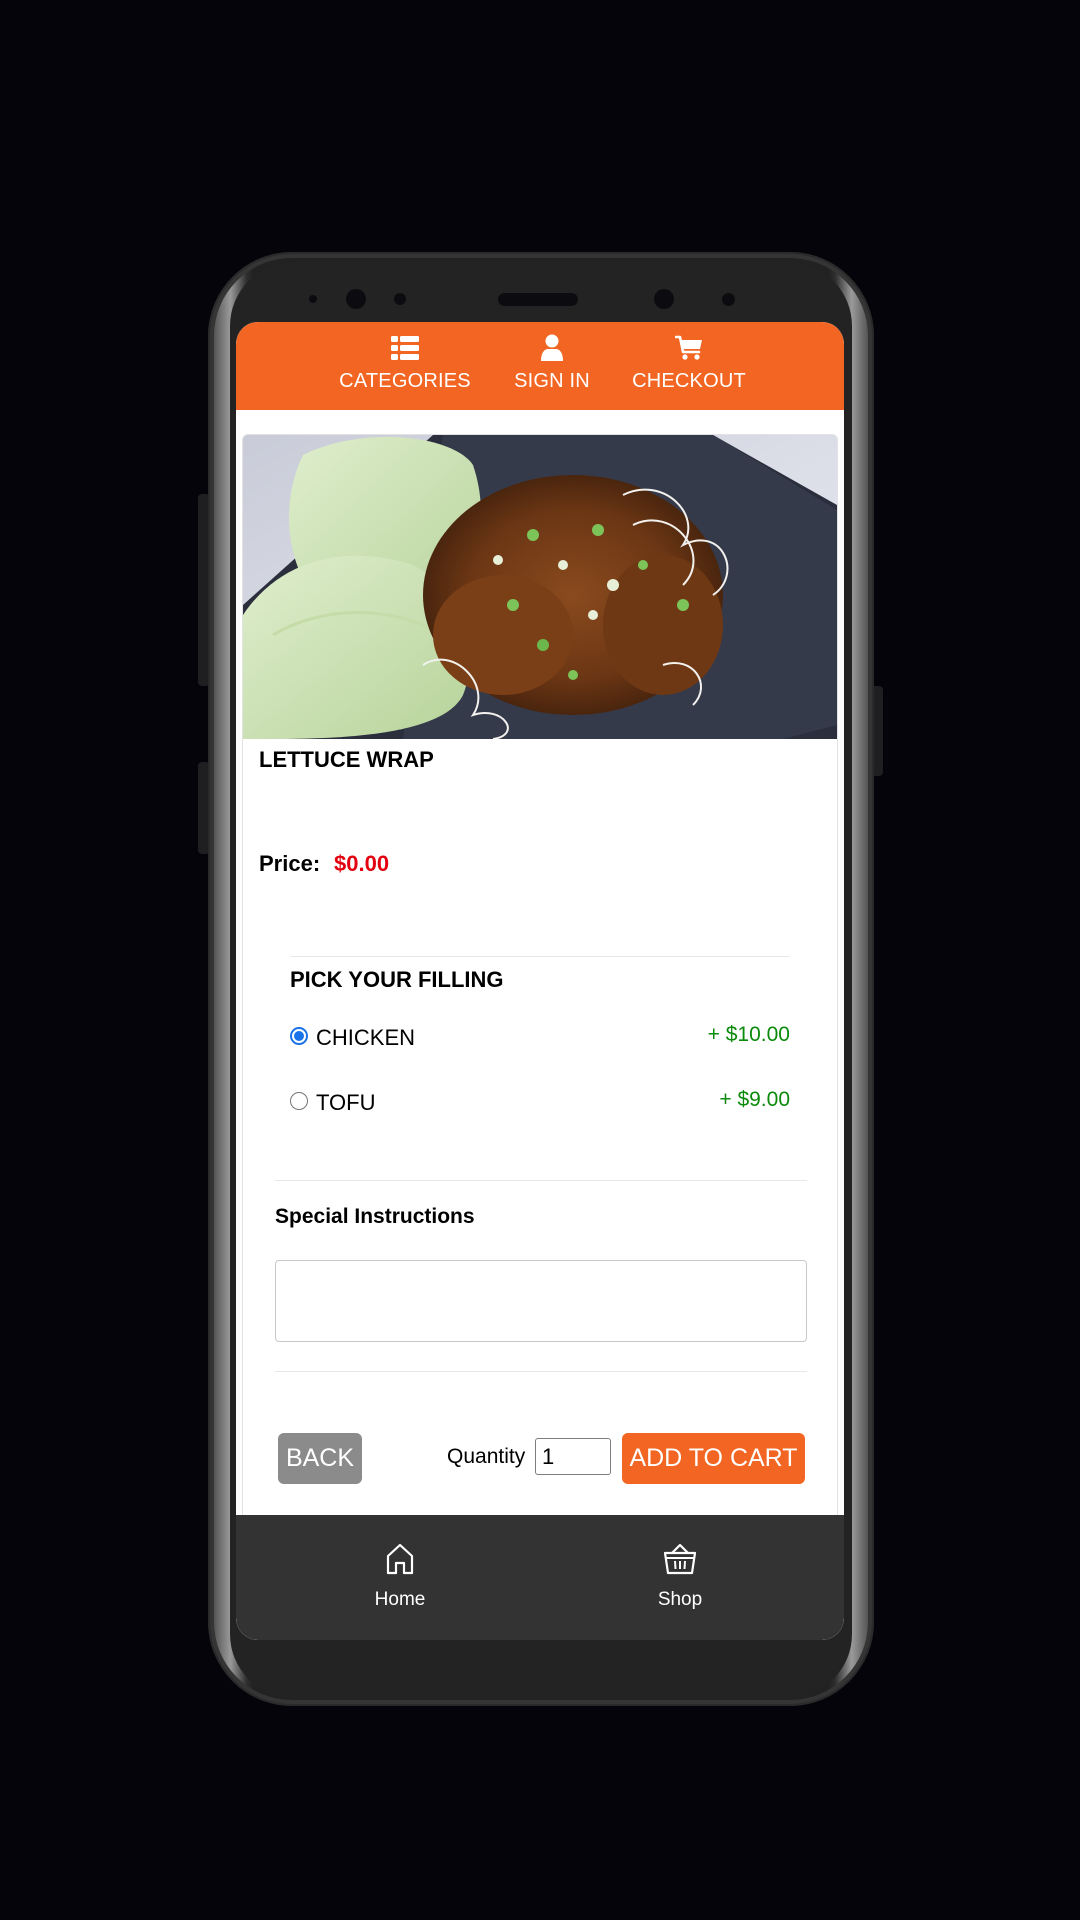 Image resolution: width=1080 pixels, height=1920 pixels. I want to click on nav-sign-in-label: SIGN IN, so click(552, 381).